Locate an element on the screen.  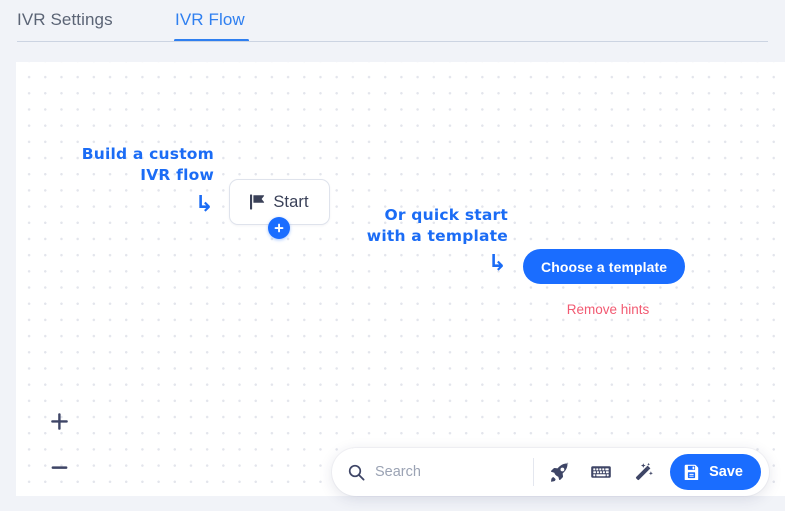
search-input is located at coordinates (454, 472).